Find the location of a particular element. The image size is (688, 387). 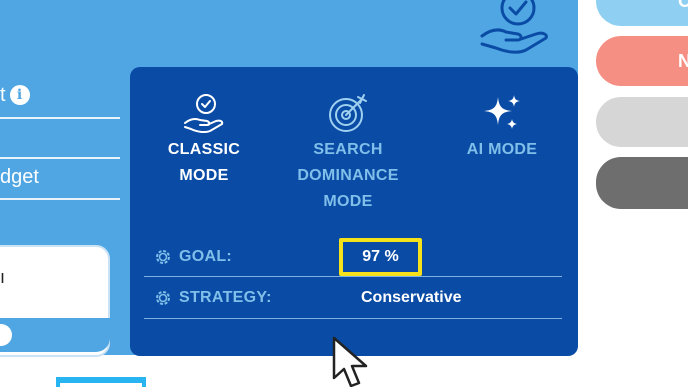

classic-mode-label-line2: MODE is located at coordinates (204, 175).